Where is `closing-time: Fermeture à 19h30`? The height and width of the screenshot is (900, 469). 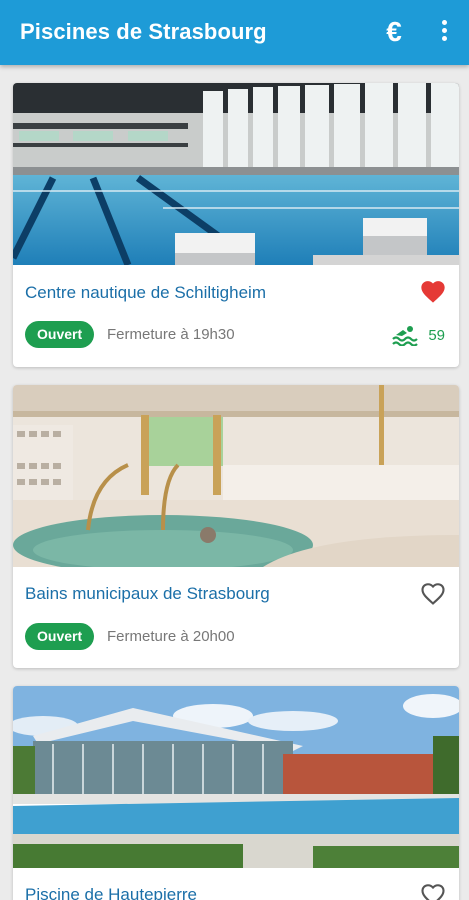
closing-time: Fermeture à 19h30 is located at coordinates (171, 334).